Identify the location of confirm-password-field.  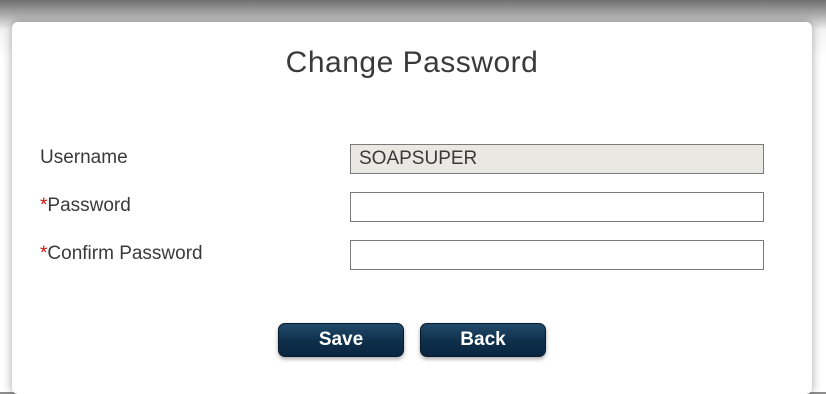
(557, 255).